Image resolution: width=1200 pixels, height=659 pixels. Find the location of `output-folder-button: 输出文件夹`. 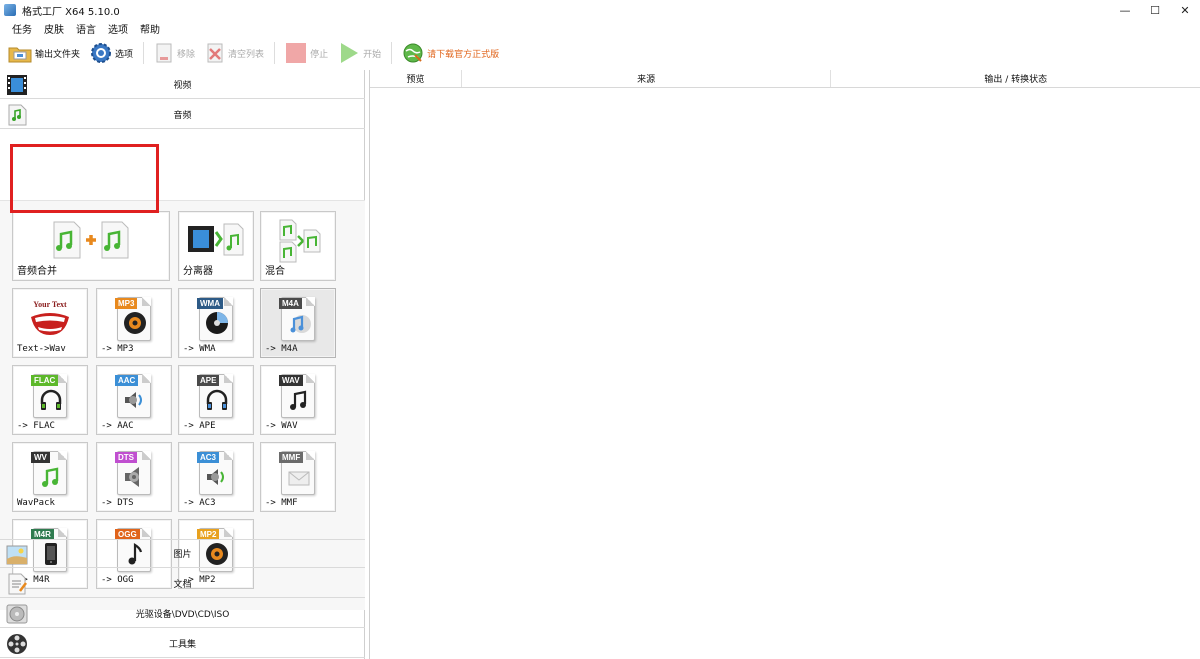

output-folder-button: 输出文件夹 is located at coordinates (44, 53).